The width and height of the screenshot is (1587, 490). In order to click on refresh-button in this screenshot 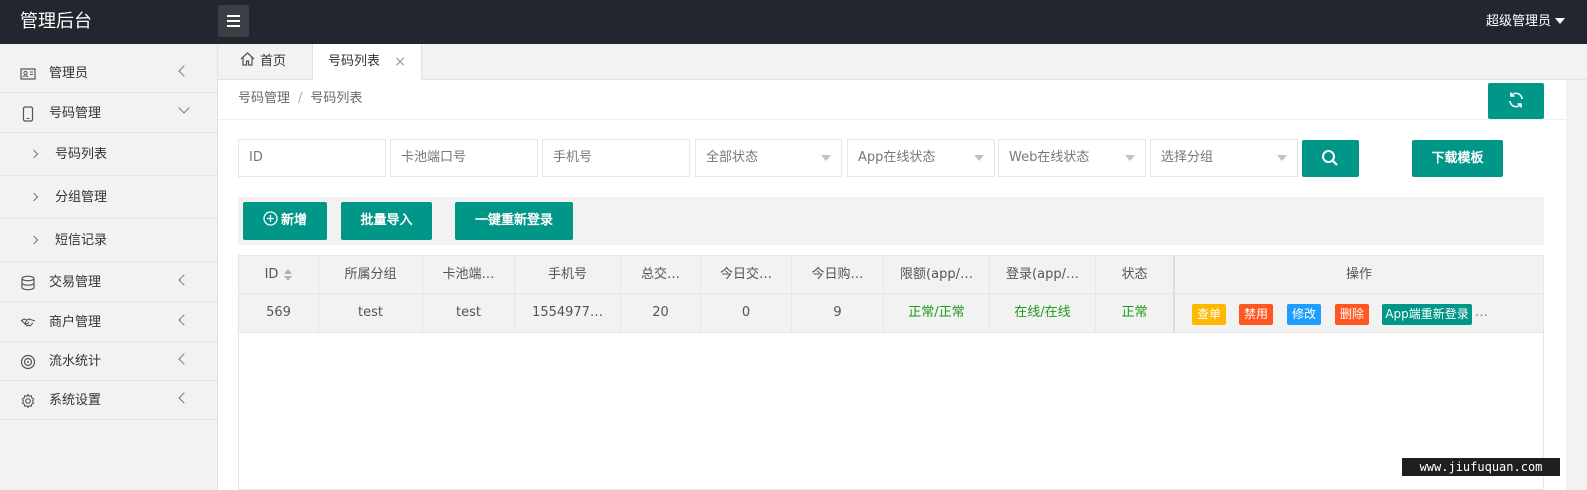, I will do `click(1516, 101)`.